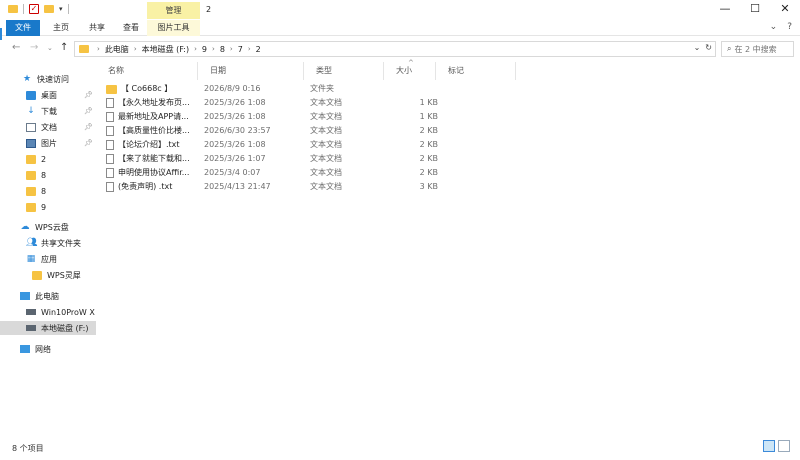 The image size is (800, 460). I want to click on sidebar-item-downloads: ↓ 下载 📌︎, so click(48, 111).